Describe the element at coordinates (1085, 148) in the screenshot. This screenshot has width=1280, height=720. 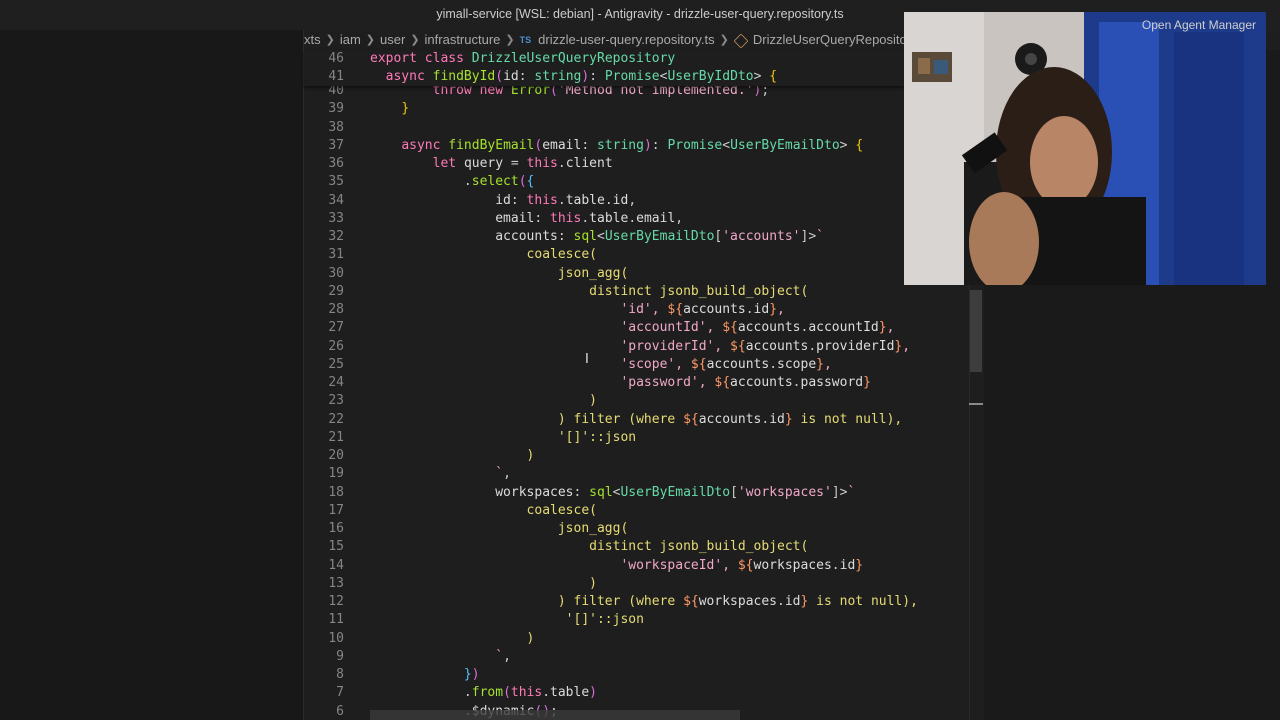
I see `webcam-overlay: Open Agent Manager` at that location.